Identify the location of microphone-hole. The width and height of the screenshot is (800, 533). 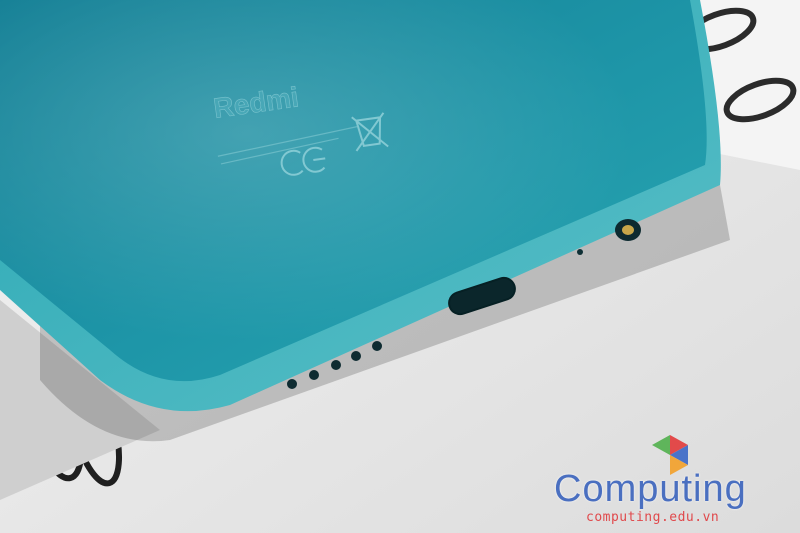
(580, 252).